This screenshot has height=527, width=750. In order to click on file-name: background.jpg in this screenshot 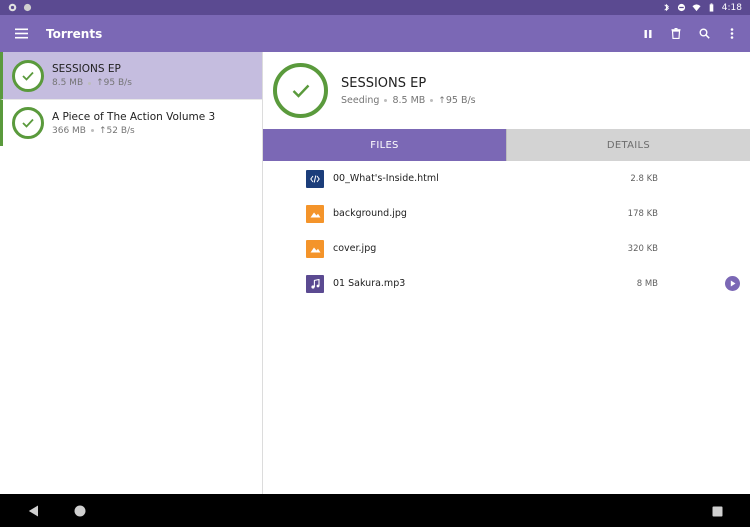, I will do `click(370, 213)`.